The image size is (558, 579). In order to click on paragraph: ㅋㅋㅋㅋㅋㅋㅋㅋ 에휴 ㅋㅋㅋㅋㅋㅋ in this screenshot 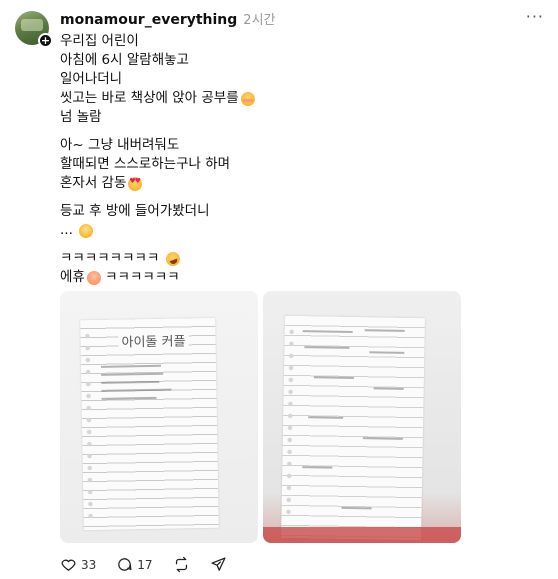, I will do `click(300, 268)`.